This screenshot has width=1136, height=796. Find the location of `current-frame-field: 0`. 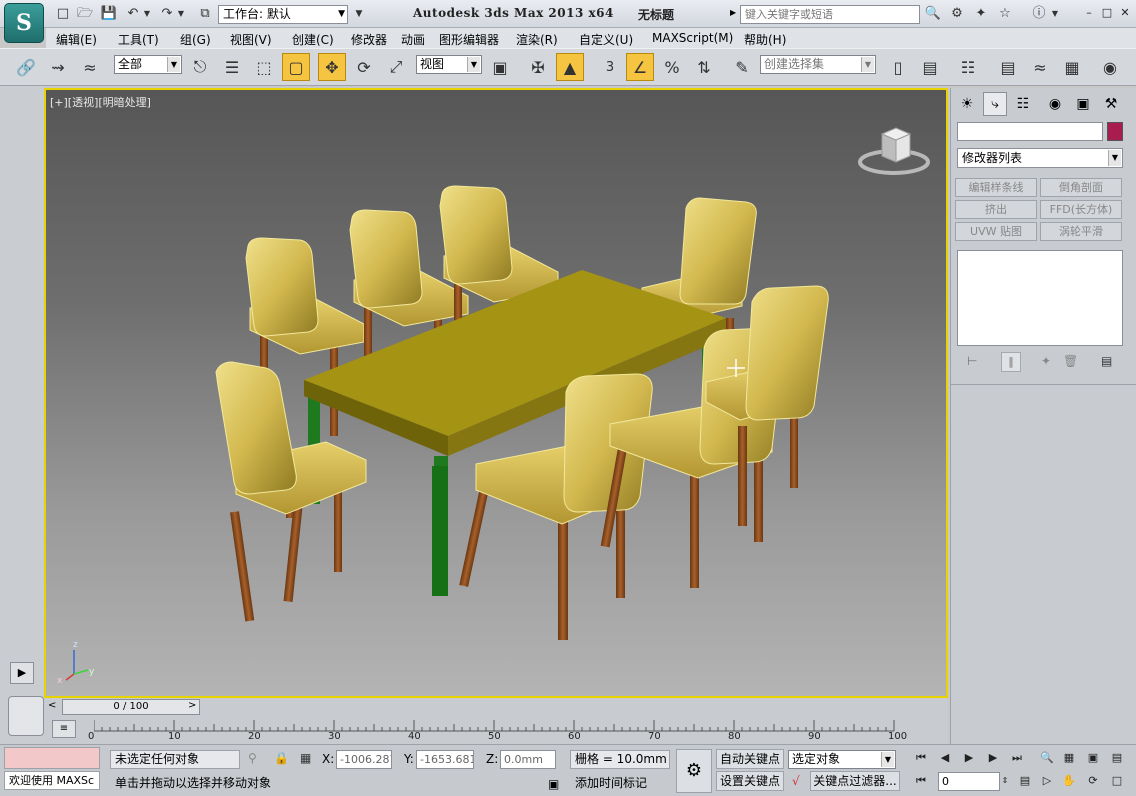

current-frame-field: 0 is located at coordinates (969, 781).